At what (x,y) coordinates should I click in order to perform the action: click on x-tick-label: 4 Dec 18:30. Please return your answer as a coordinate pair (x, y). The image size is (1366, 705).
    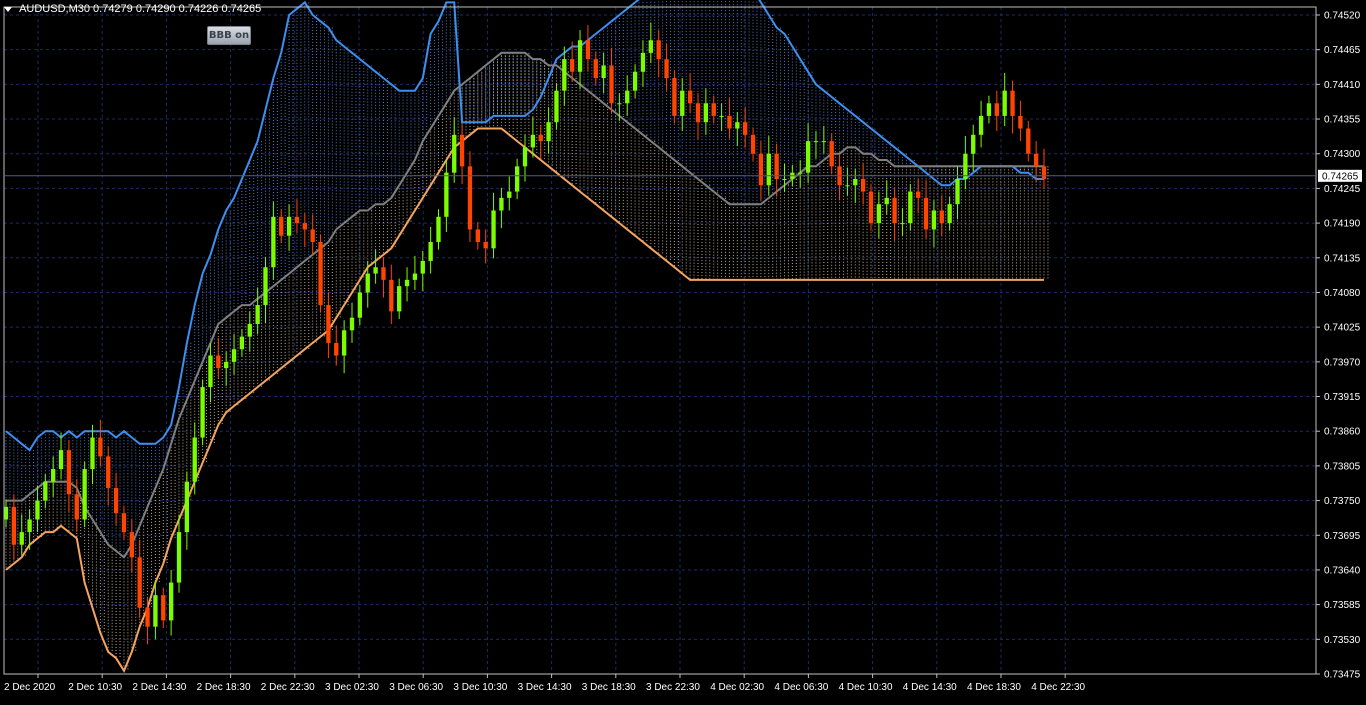
    Looking at the image, I should click on (994, 687).